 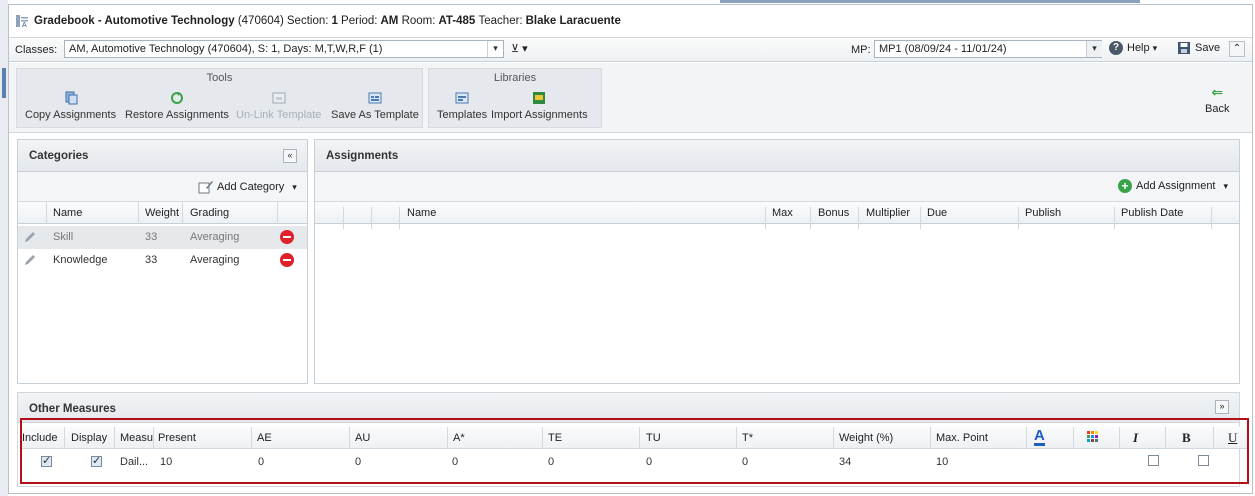 I want to click on col-header-weight: Weight, so click(x=162, y=213).